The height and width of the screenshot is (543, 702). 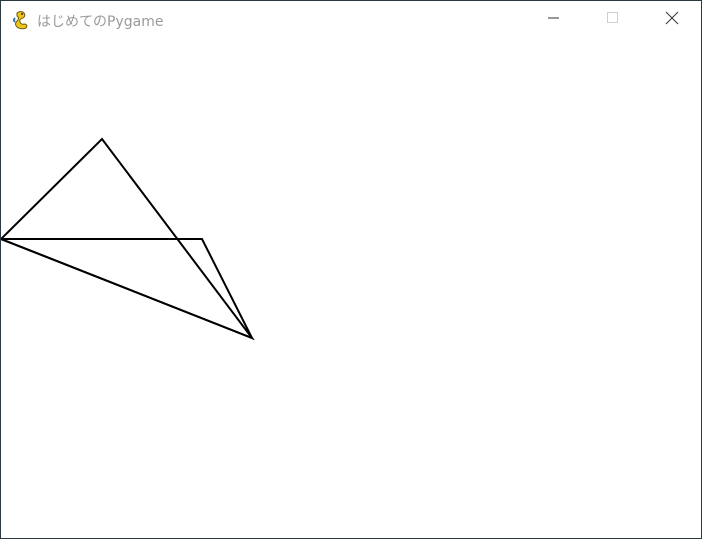 I want to click on maximize-button, so click(x=613, y=20).